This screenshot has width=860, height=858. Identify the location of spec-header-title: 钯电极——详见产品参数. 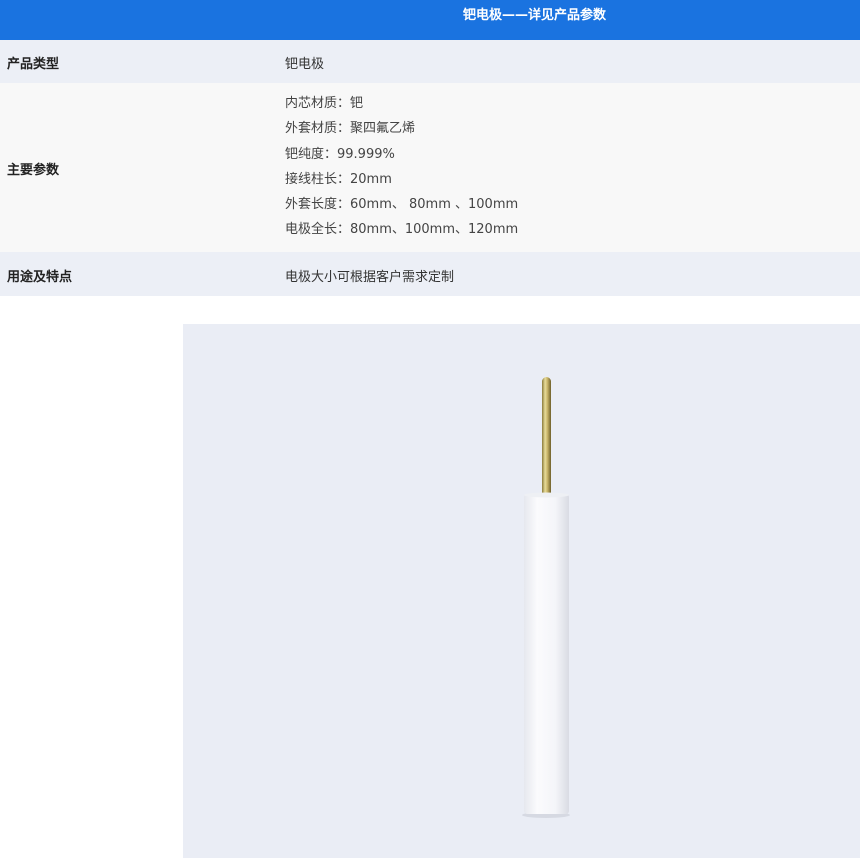
(535, 15).